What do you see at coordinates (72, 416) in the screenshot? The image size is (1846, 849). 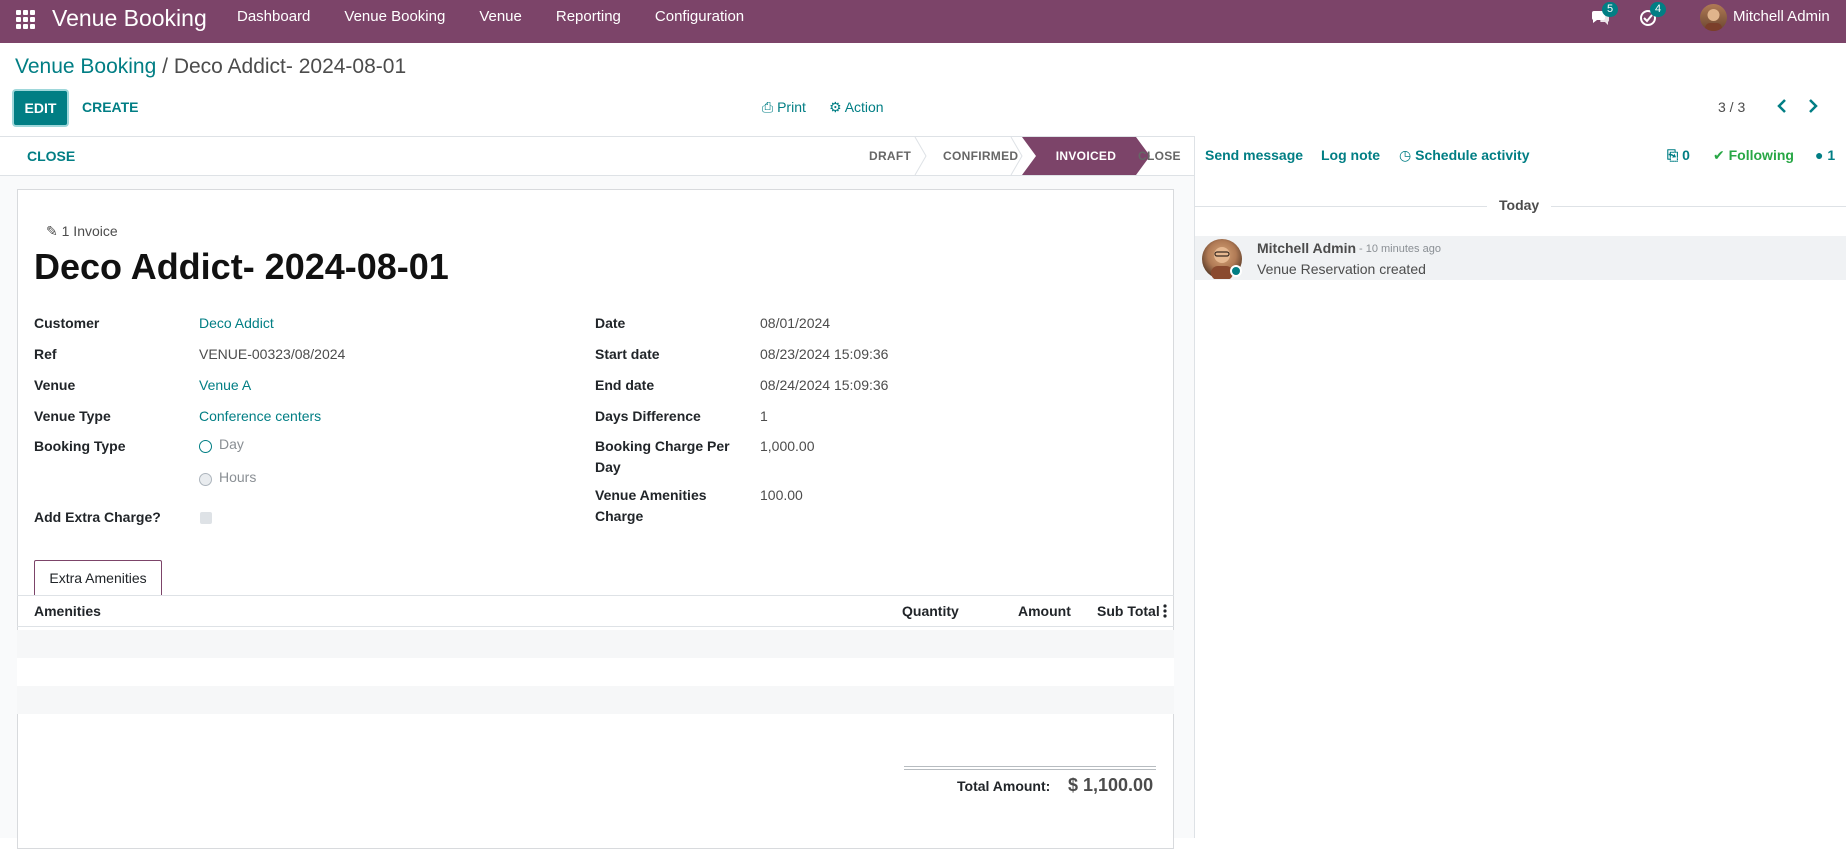 I see `venue-type-label: Venue Type` at bounding box center [72, 416].